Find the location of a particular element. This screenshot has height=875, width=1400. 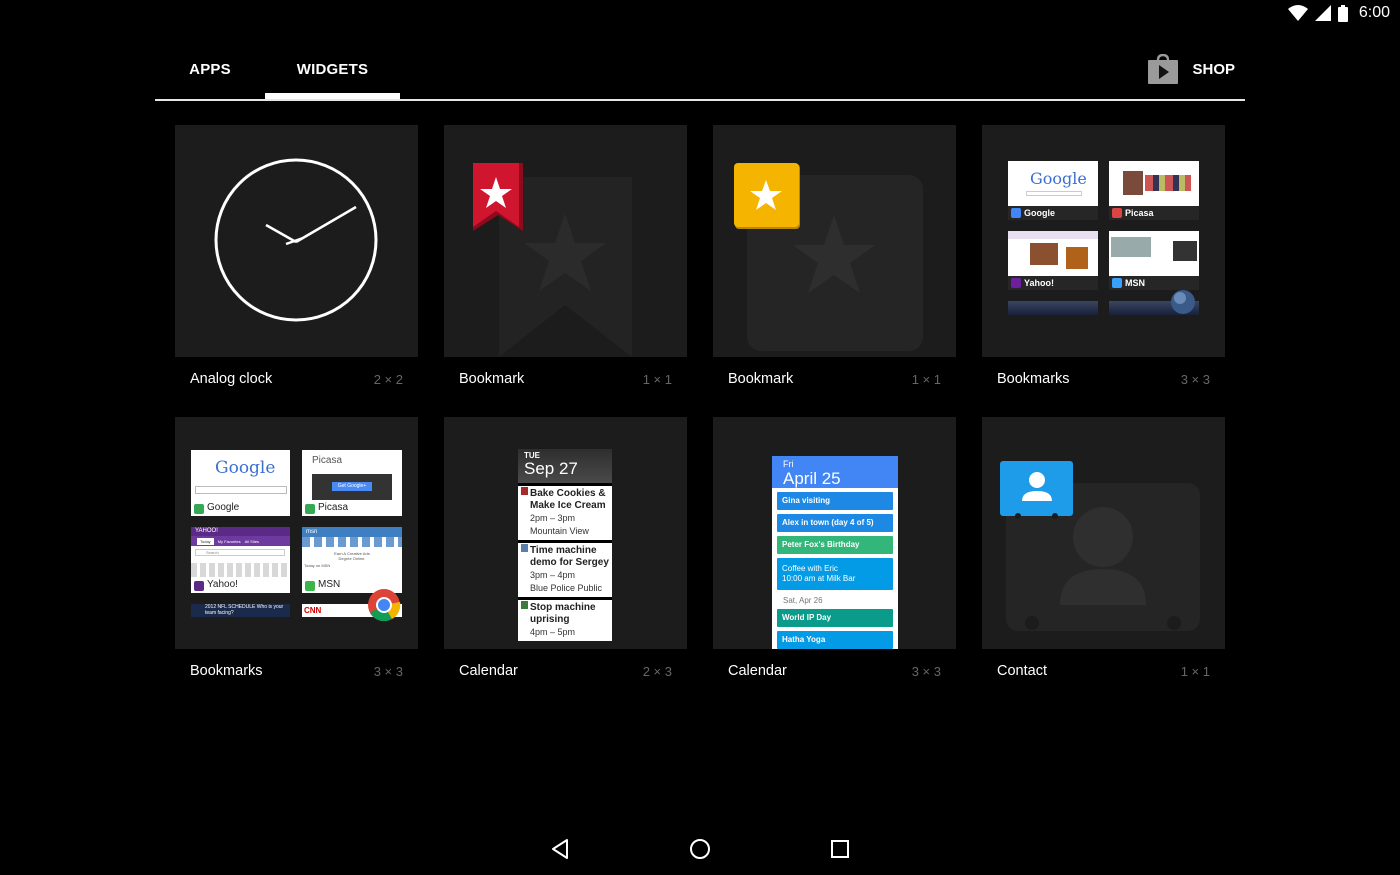

calendar-next-day: Sat, Apr 26 is located at coordinates (803, 600).